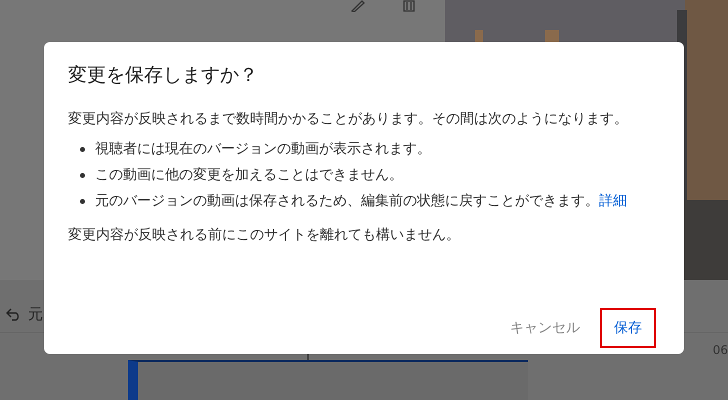  I want to click on bullet-text: 元のバージョンの動画は保存されるため、編集前の状態に戻すことができます。詳細, so click(361, 201).